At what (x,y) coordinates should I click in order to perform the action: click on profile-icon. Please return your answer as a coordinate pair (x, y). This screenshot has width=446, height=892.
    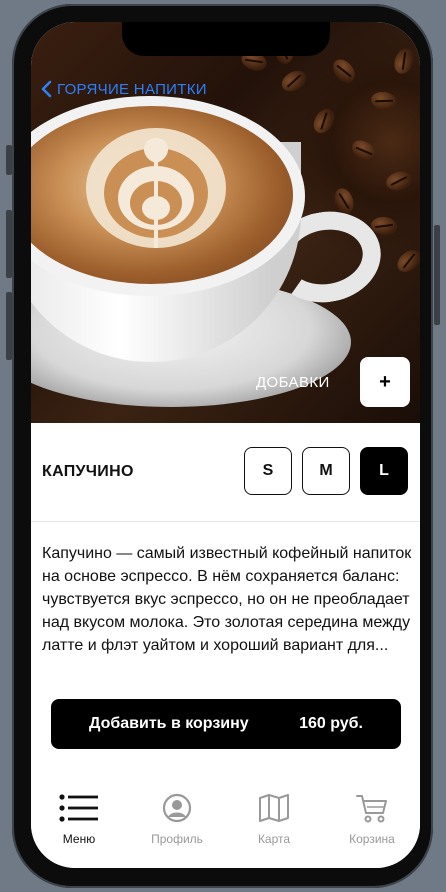
    Looking at the image, I should click on (177, 808).